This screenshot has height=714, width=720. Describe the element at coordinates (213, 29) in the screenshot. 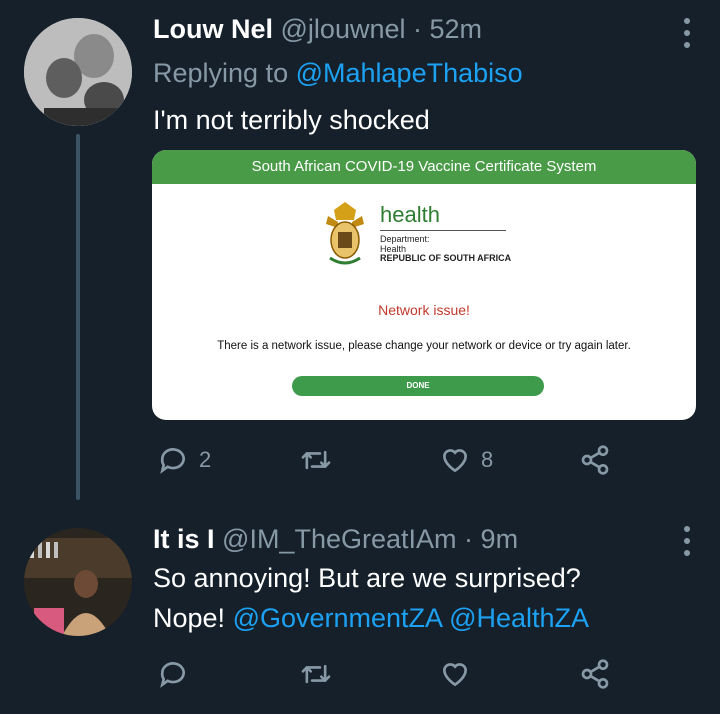

I see `display-name: Louw Nel` at that location.